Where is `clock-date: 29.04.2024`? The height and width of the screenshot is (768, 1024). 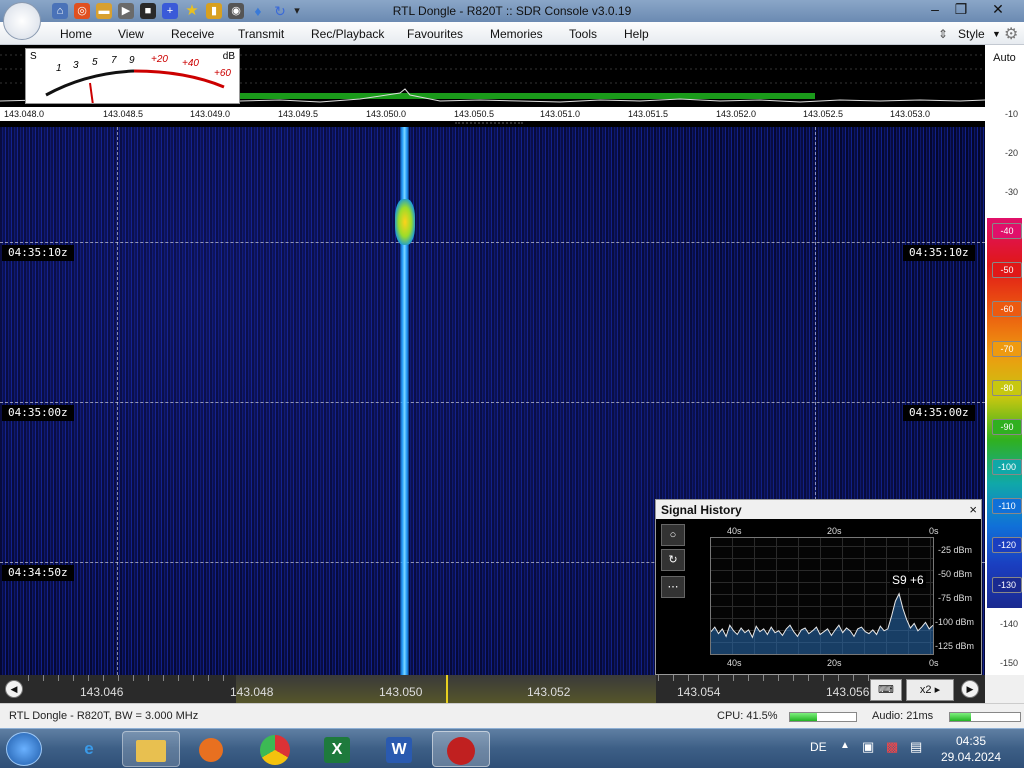 clock-date: 29.04.2024 is located at coordinates (971, 757).